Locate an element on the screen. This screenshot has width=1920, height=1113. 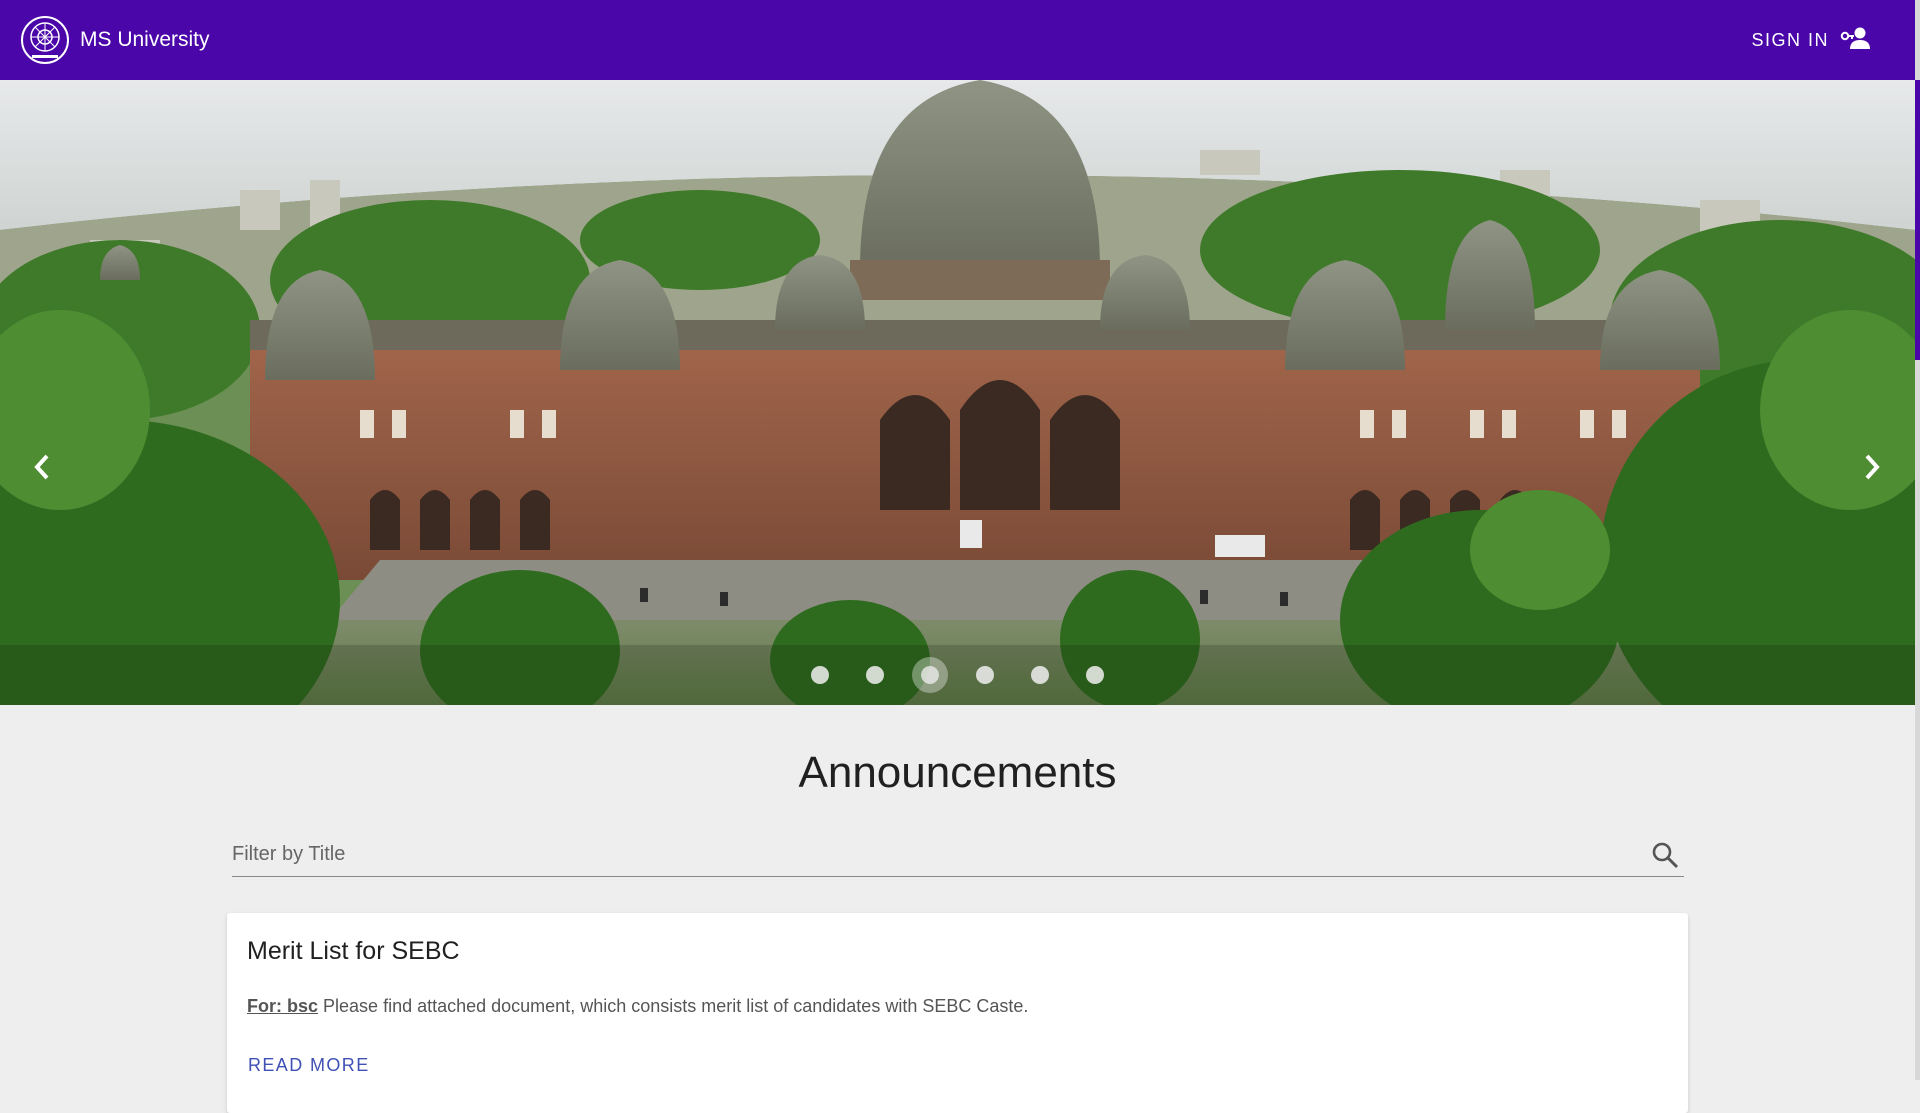
person-key-icon is located at coordinates (1856, 40).